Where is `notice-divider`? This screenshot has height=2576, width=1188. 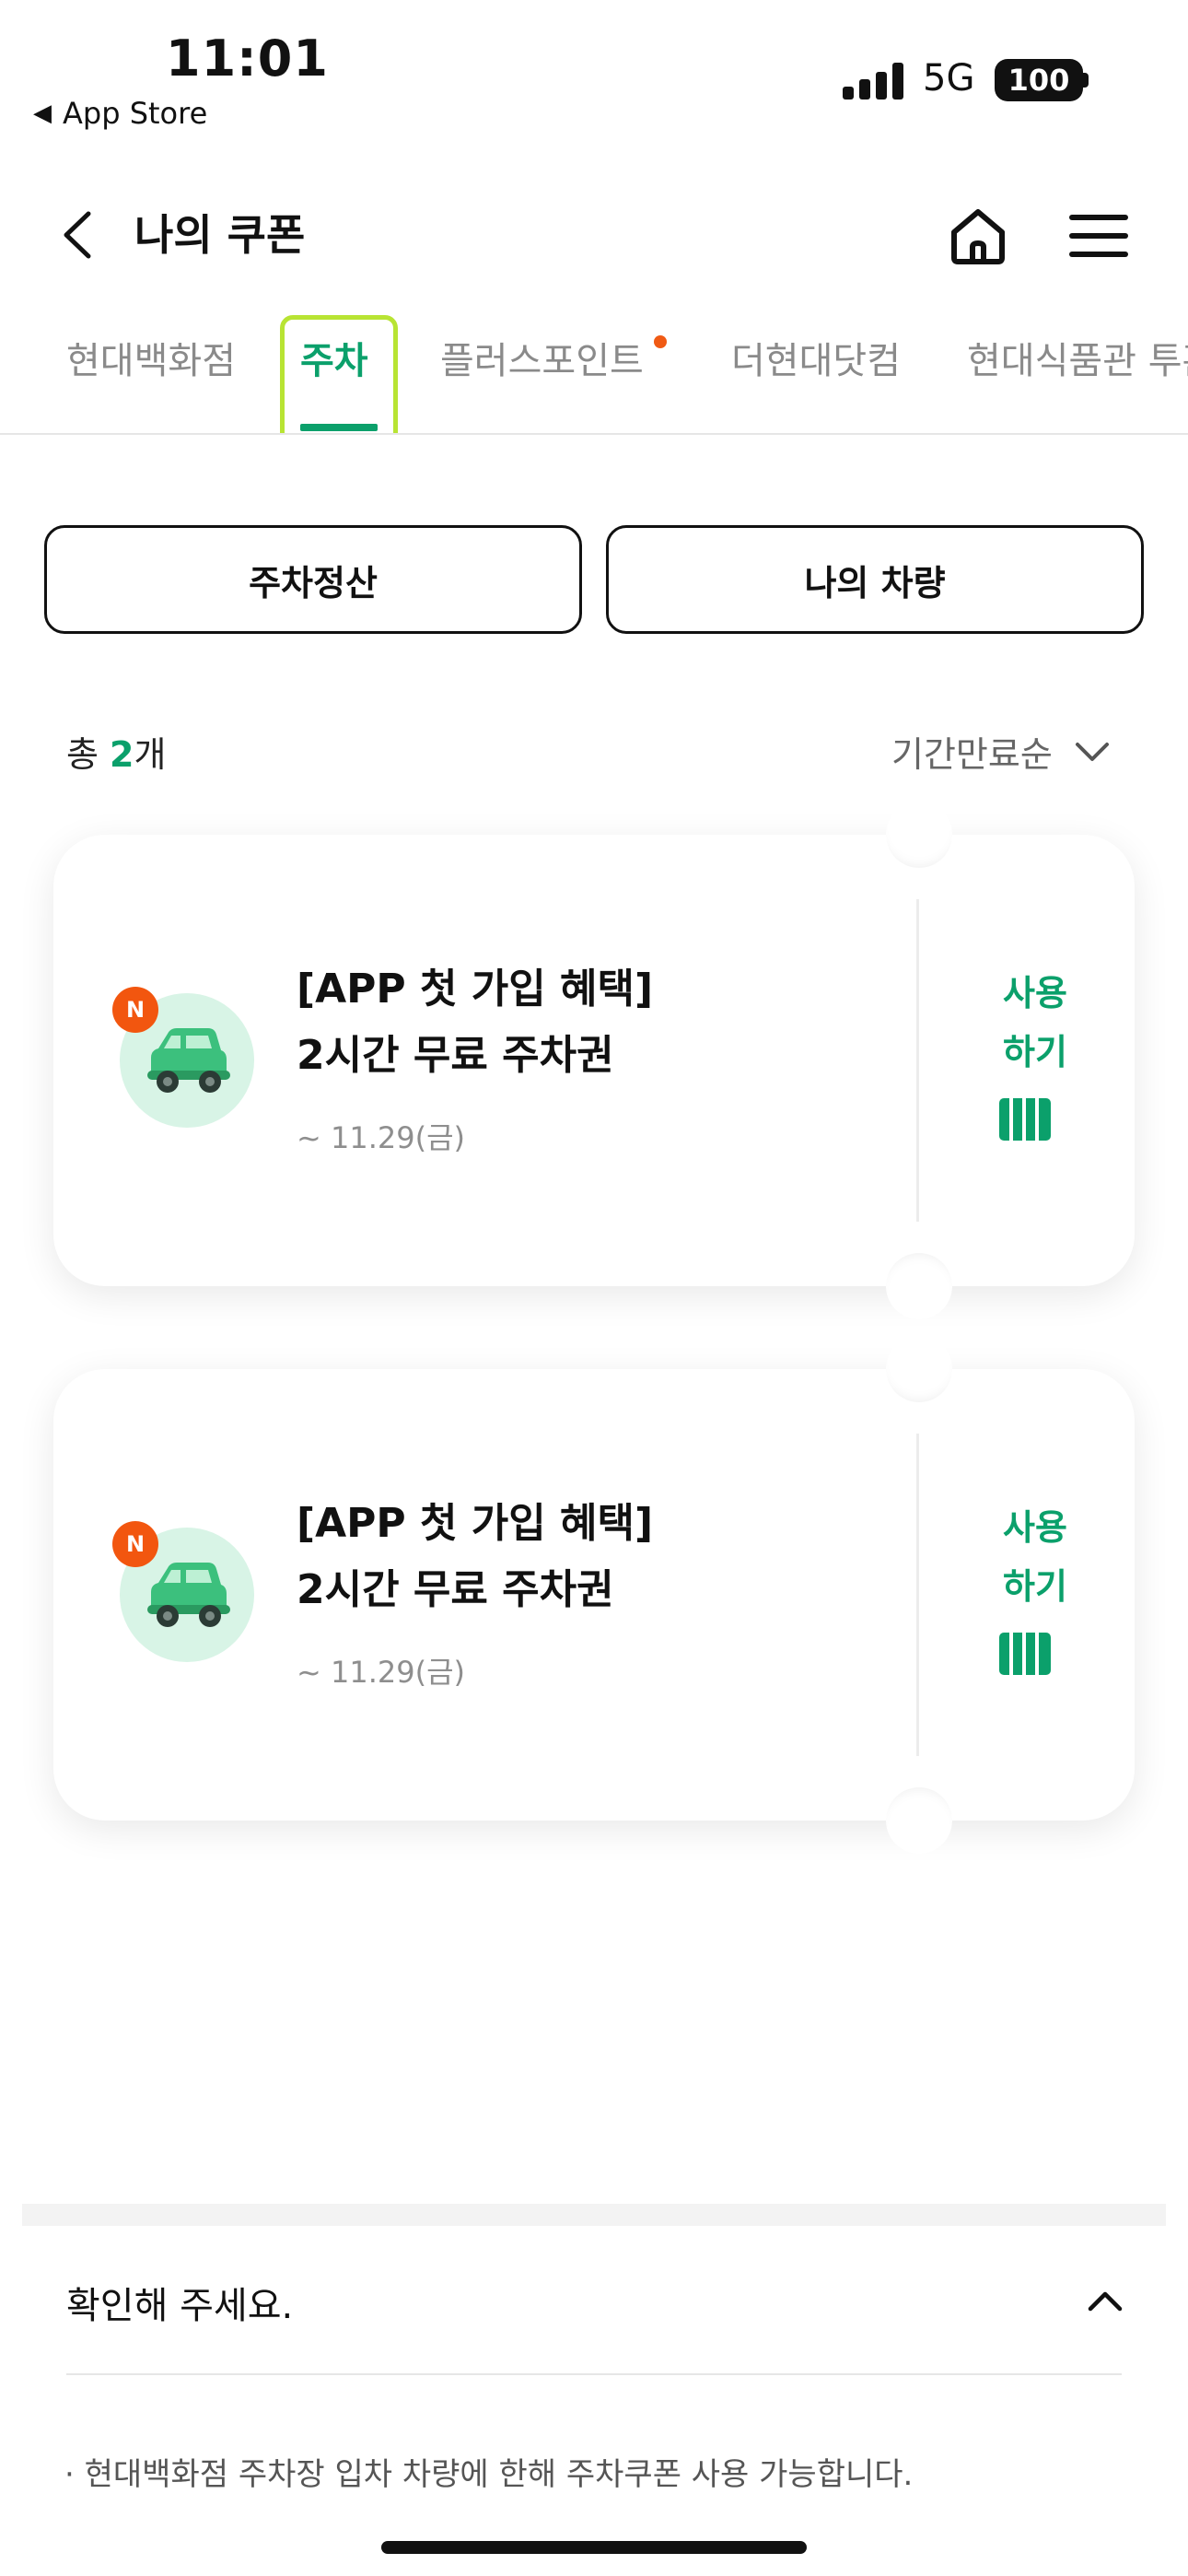
notice-divider is located at coordinates (594, 2374).